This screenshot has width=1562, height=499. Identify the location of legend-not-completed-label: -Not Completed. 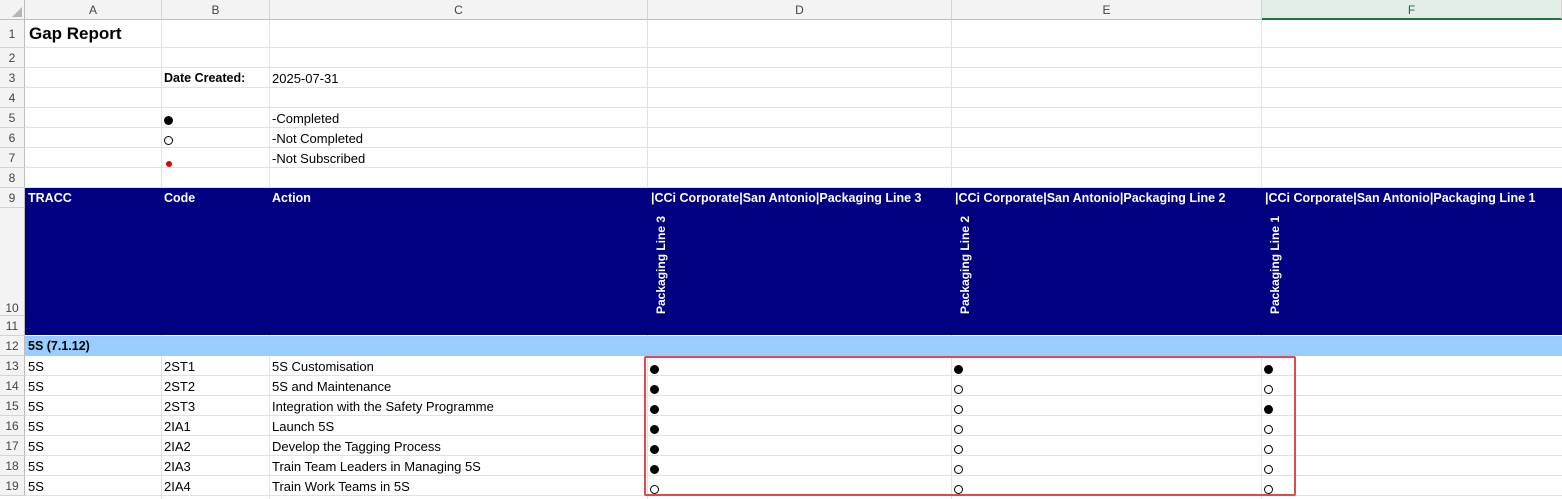
(317, 138).